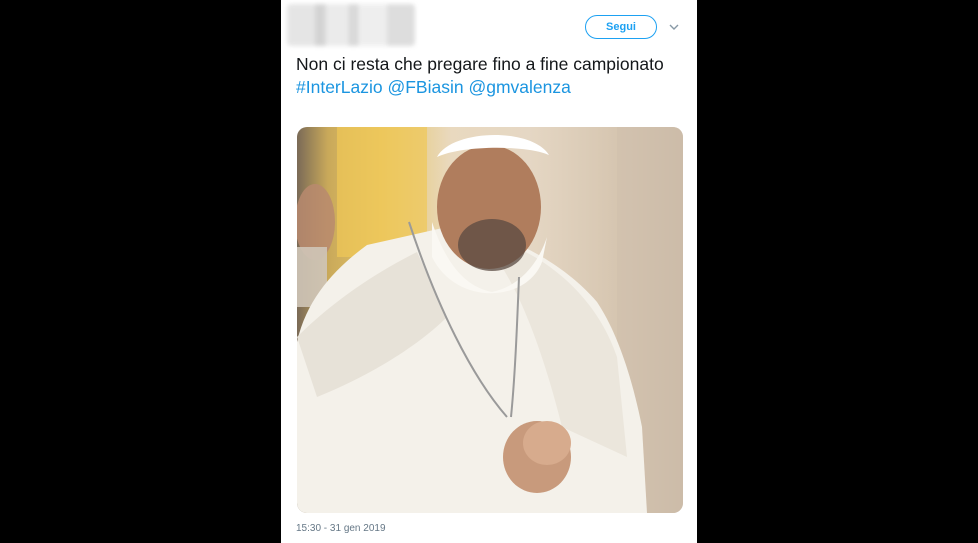 This screenshot has height=543, width=978. I want to click on mention-link-fbiasin: @FBiasin, so click(425, 87).